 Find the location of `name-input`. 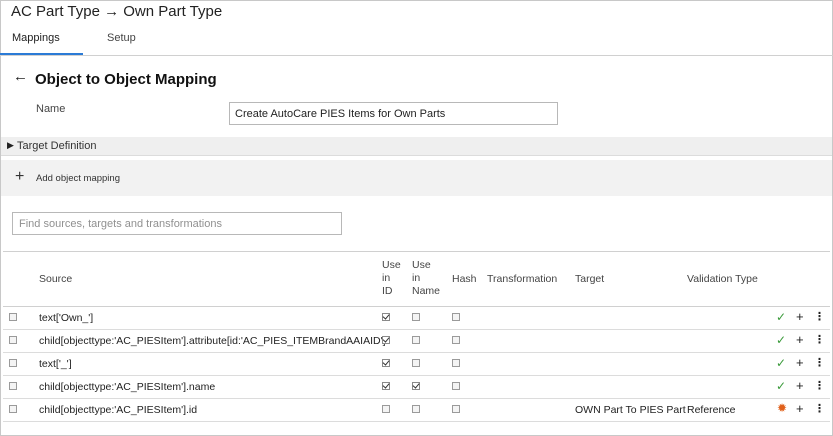

name-input is located at coordinates (393, 113).